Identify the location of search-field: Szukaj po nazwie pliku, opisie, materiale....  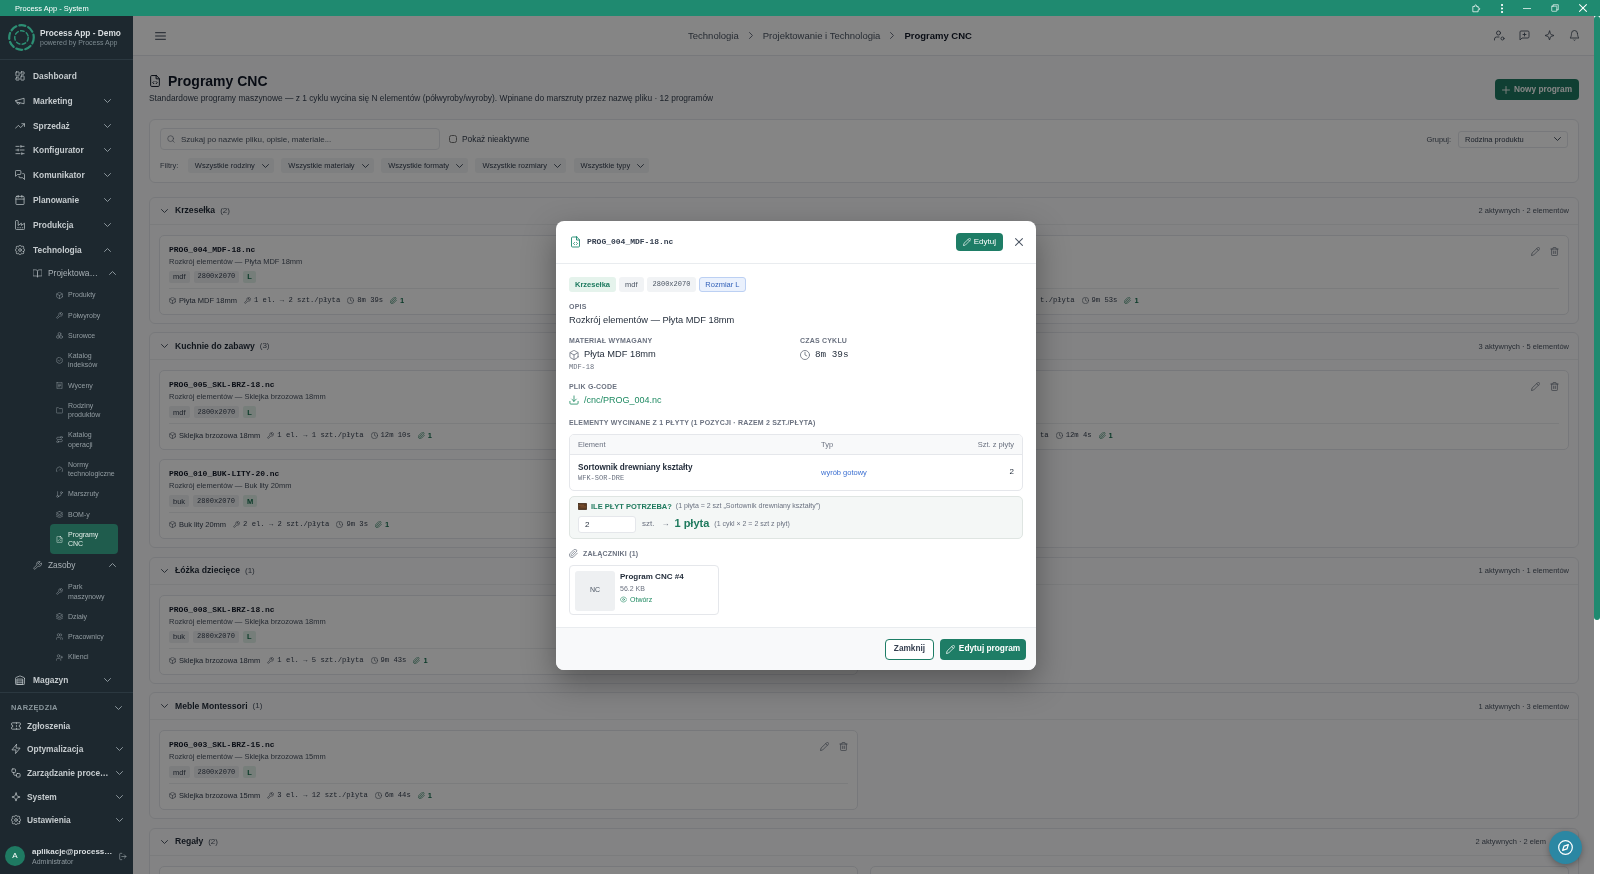
(300, 139).